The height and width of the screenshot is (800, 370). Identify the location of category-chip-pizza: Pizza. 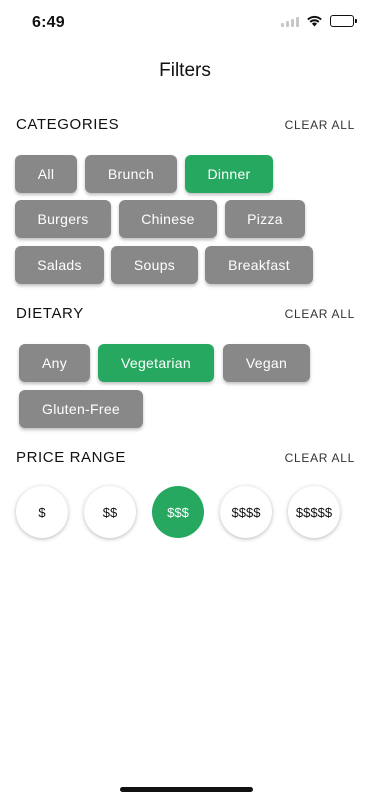
(265, 219).